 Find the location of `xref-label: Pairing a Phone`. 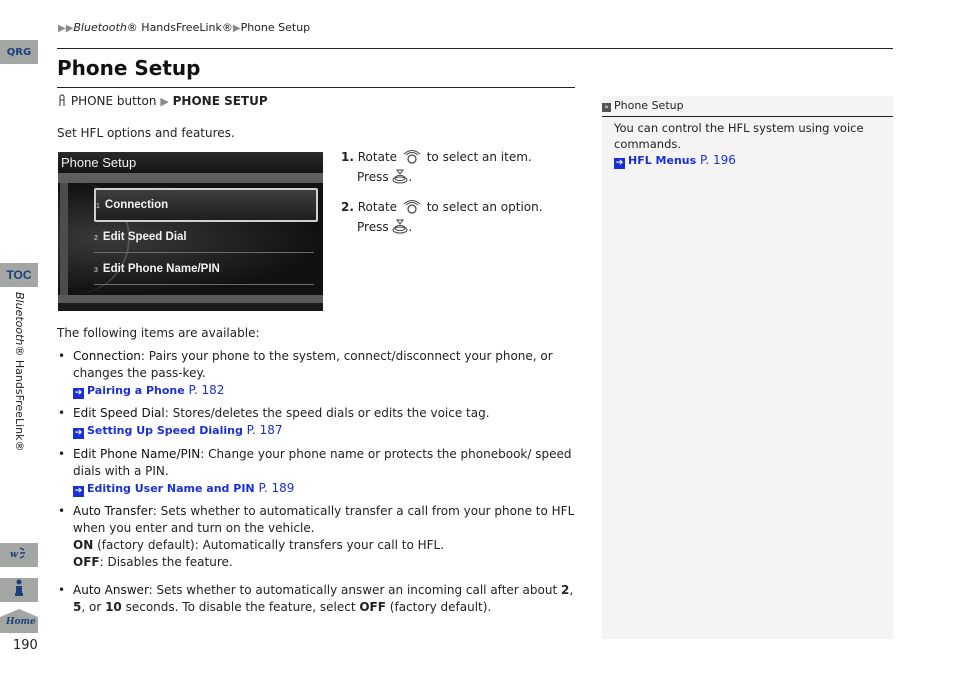

xref-label: Pairing a Phone is located at coordinates (136, 390).